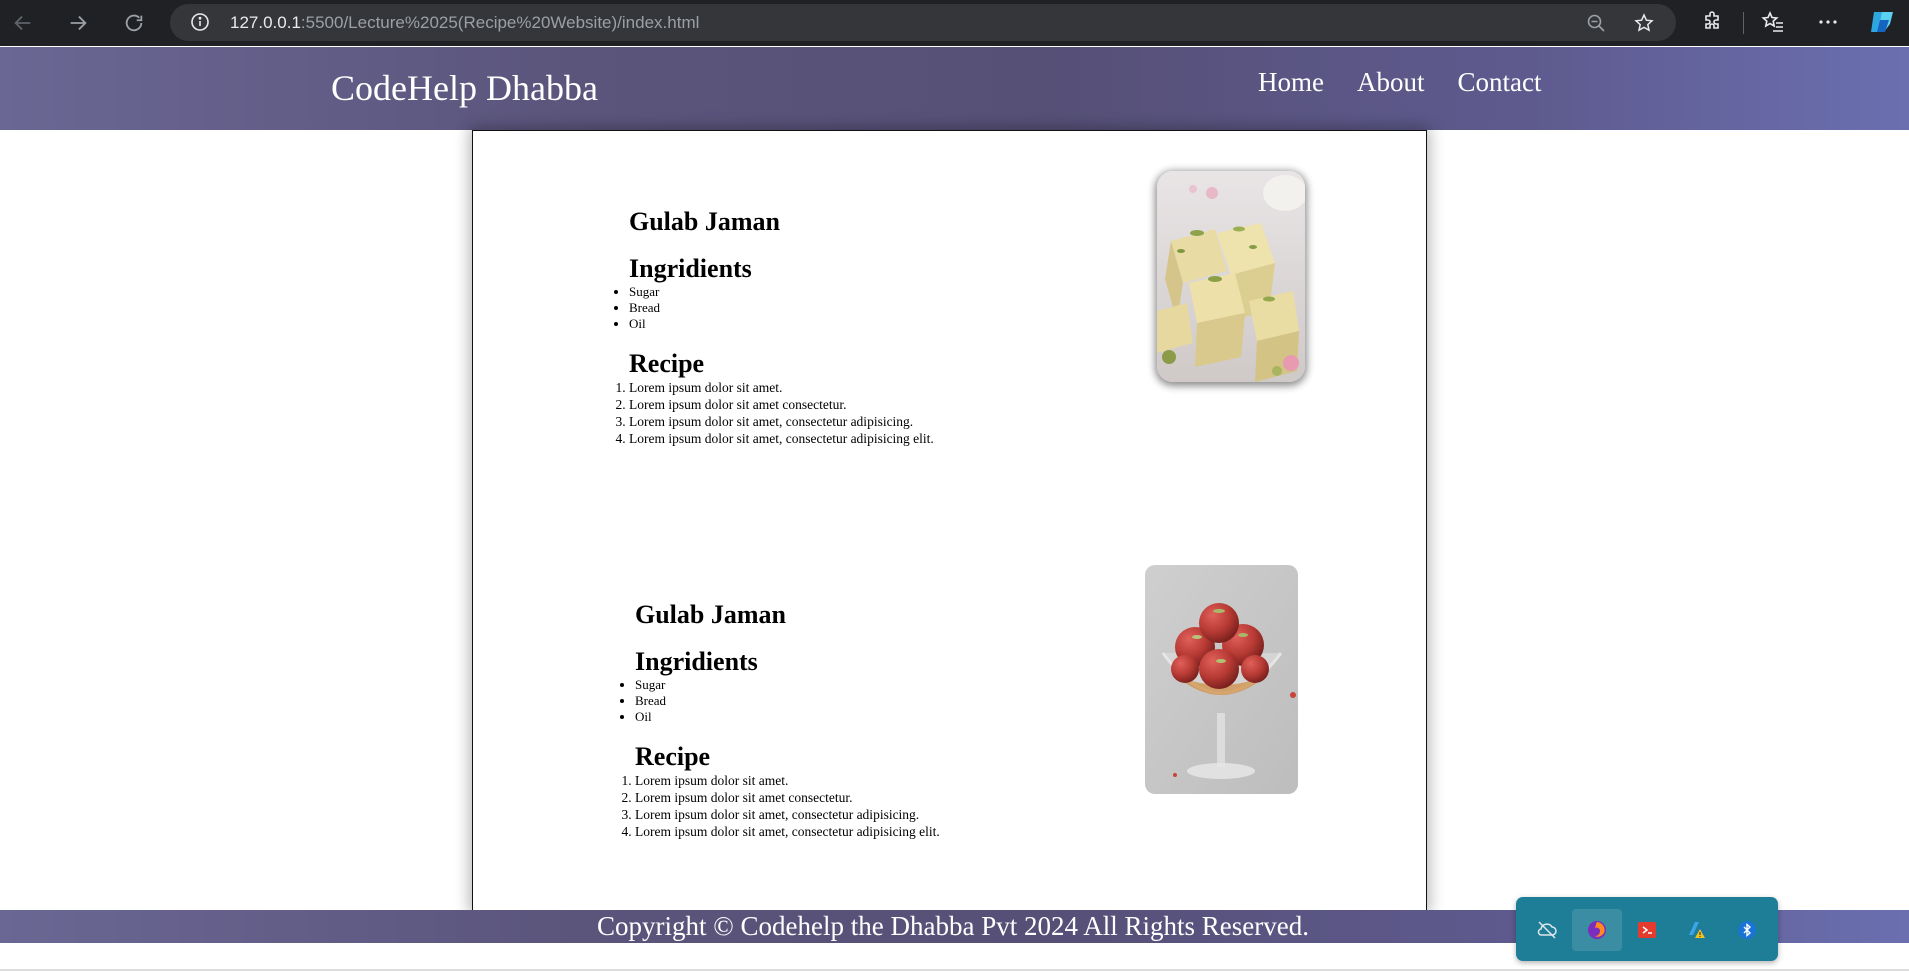 The height and width of the screenshot is (971, 1909). I want to click on toolbar-divider, so click(1743, 23).